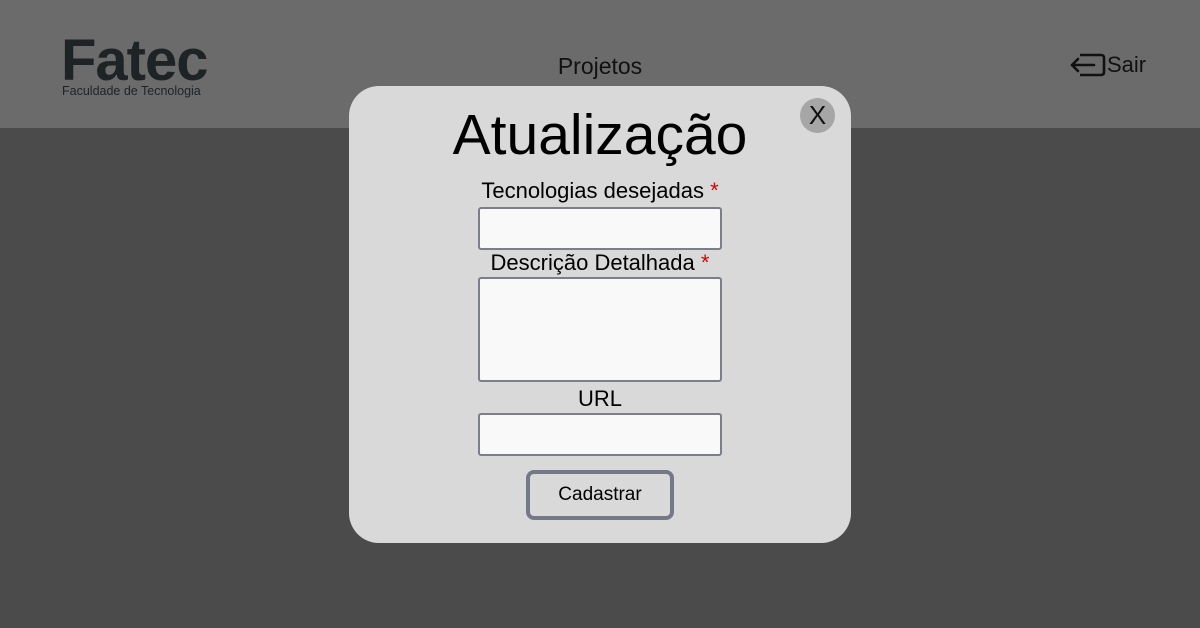 This screenshot has height=628, width=1200. What do you see at coordinates (592, 262) in the screenshot?
I see `descricao-label-text: Descrição Detalhada` at bounding box center [592, 262].